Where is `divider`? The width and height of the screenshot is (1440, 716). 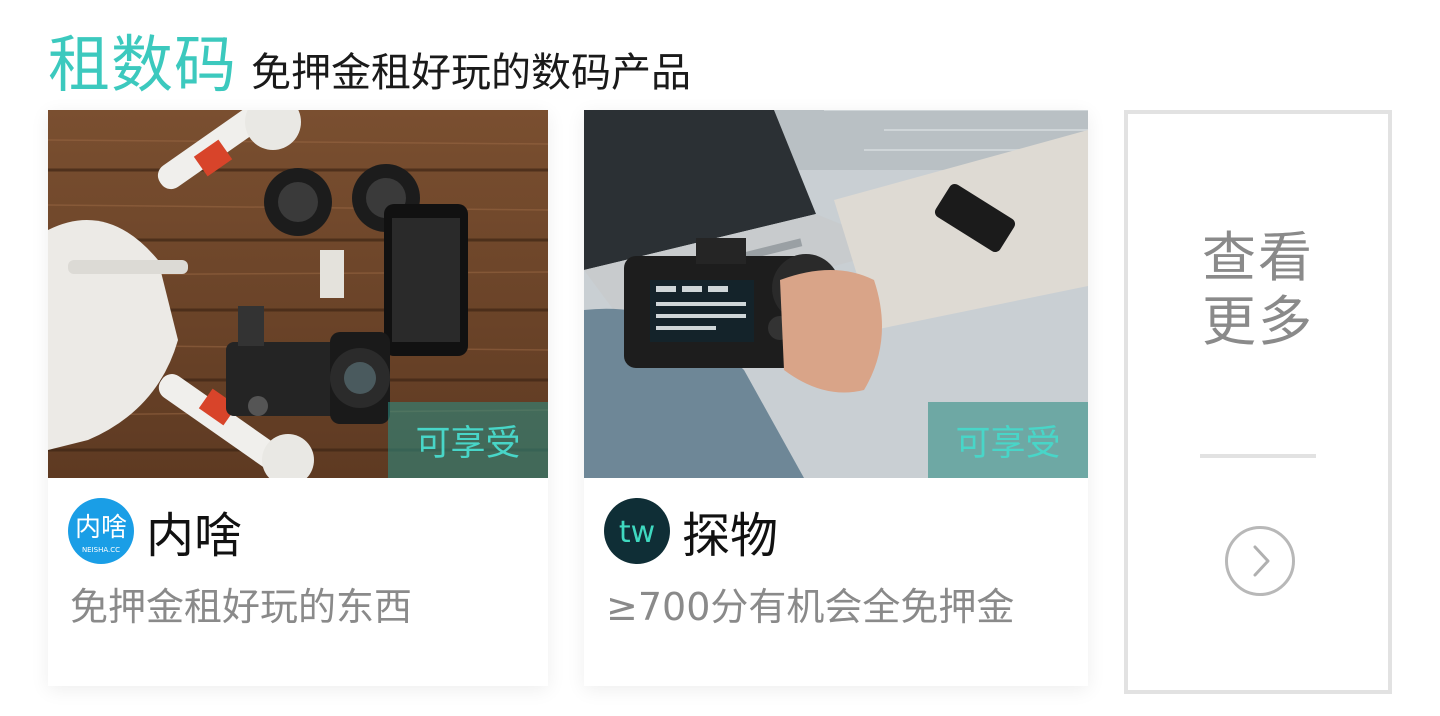
divider is located at coordinates (1258, 456).